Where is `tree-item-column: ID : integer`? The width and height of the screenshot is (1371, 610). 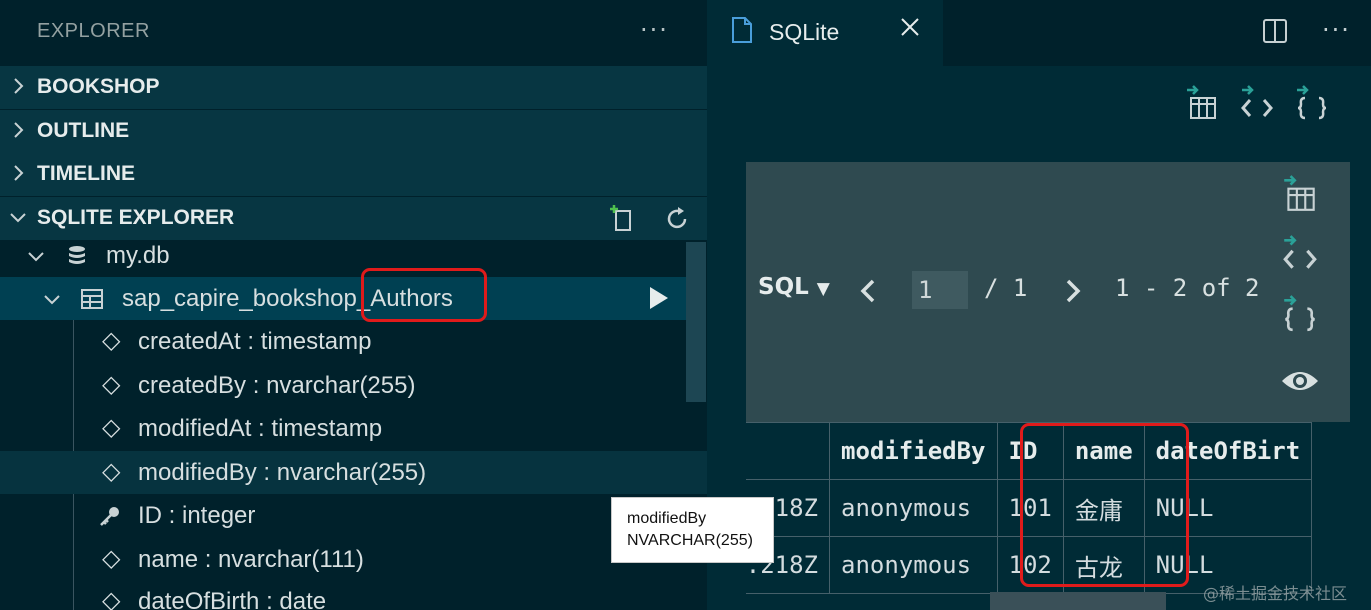 tree-item-column: ID : integer is located at coordinates (343, 515).